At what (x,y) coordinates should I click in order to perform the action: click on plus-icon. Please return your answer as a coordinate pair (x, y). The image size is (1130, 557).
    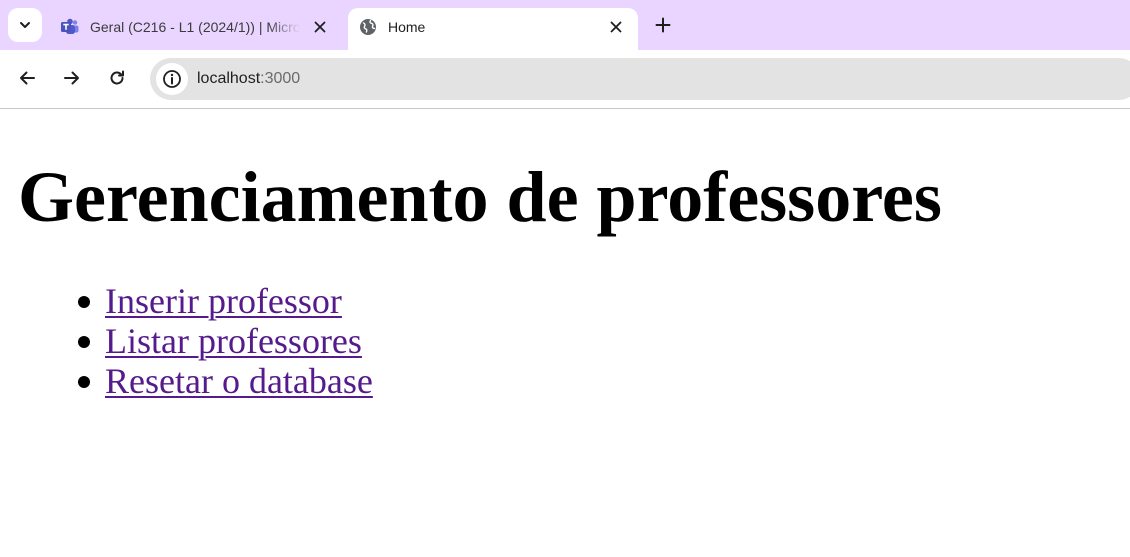
    Looking at the image, I should click on (663, 25).